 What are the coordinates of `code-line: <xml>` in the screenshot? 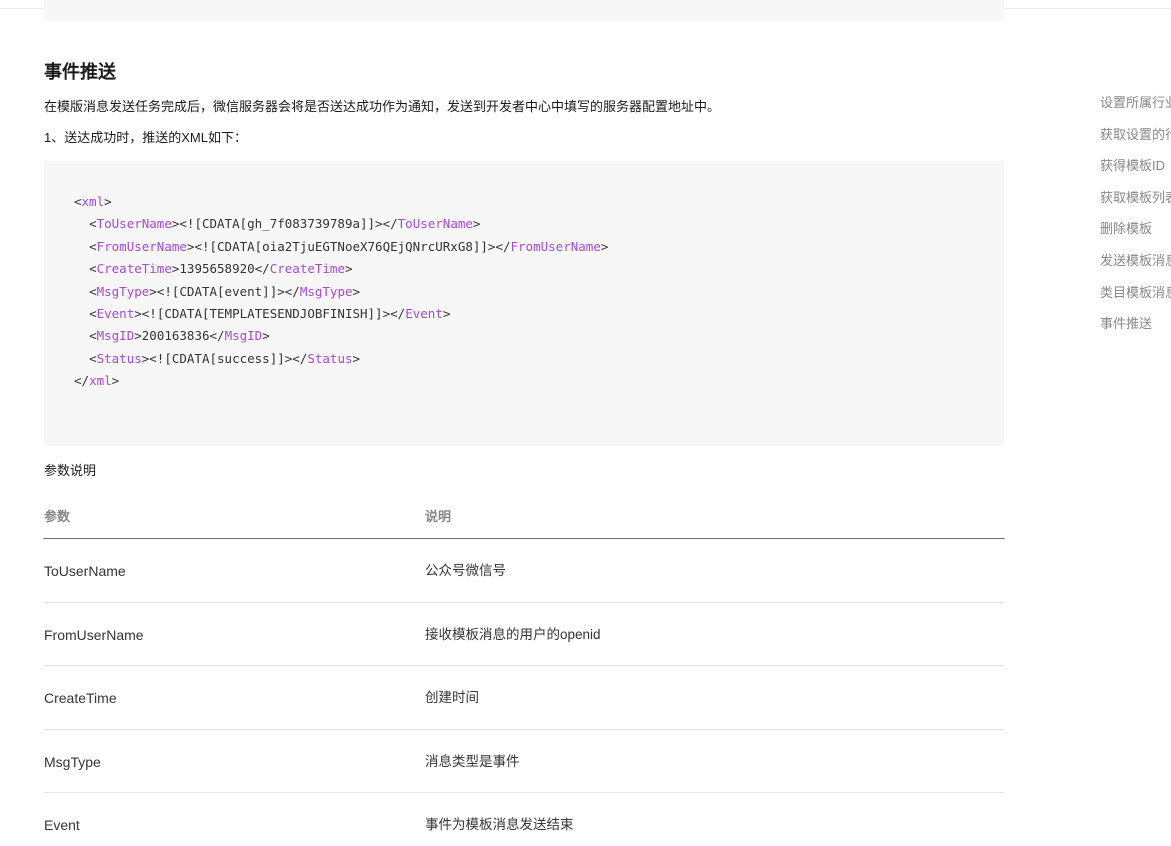 It's located at (341, 202).